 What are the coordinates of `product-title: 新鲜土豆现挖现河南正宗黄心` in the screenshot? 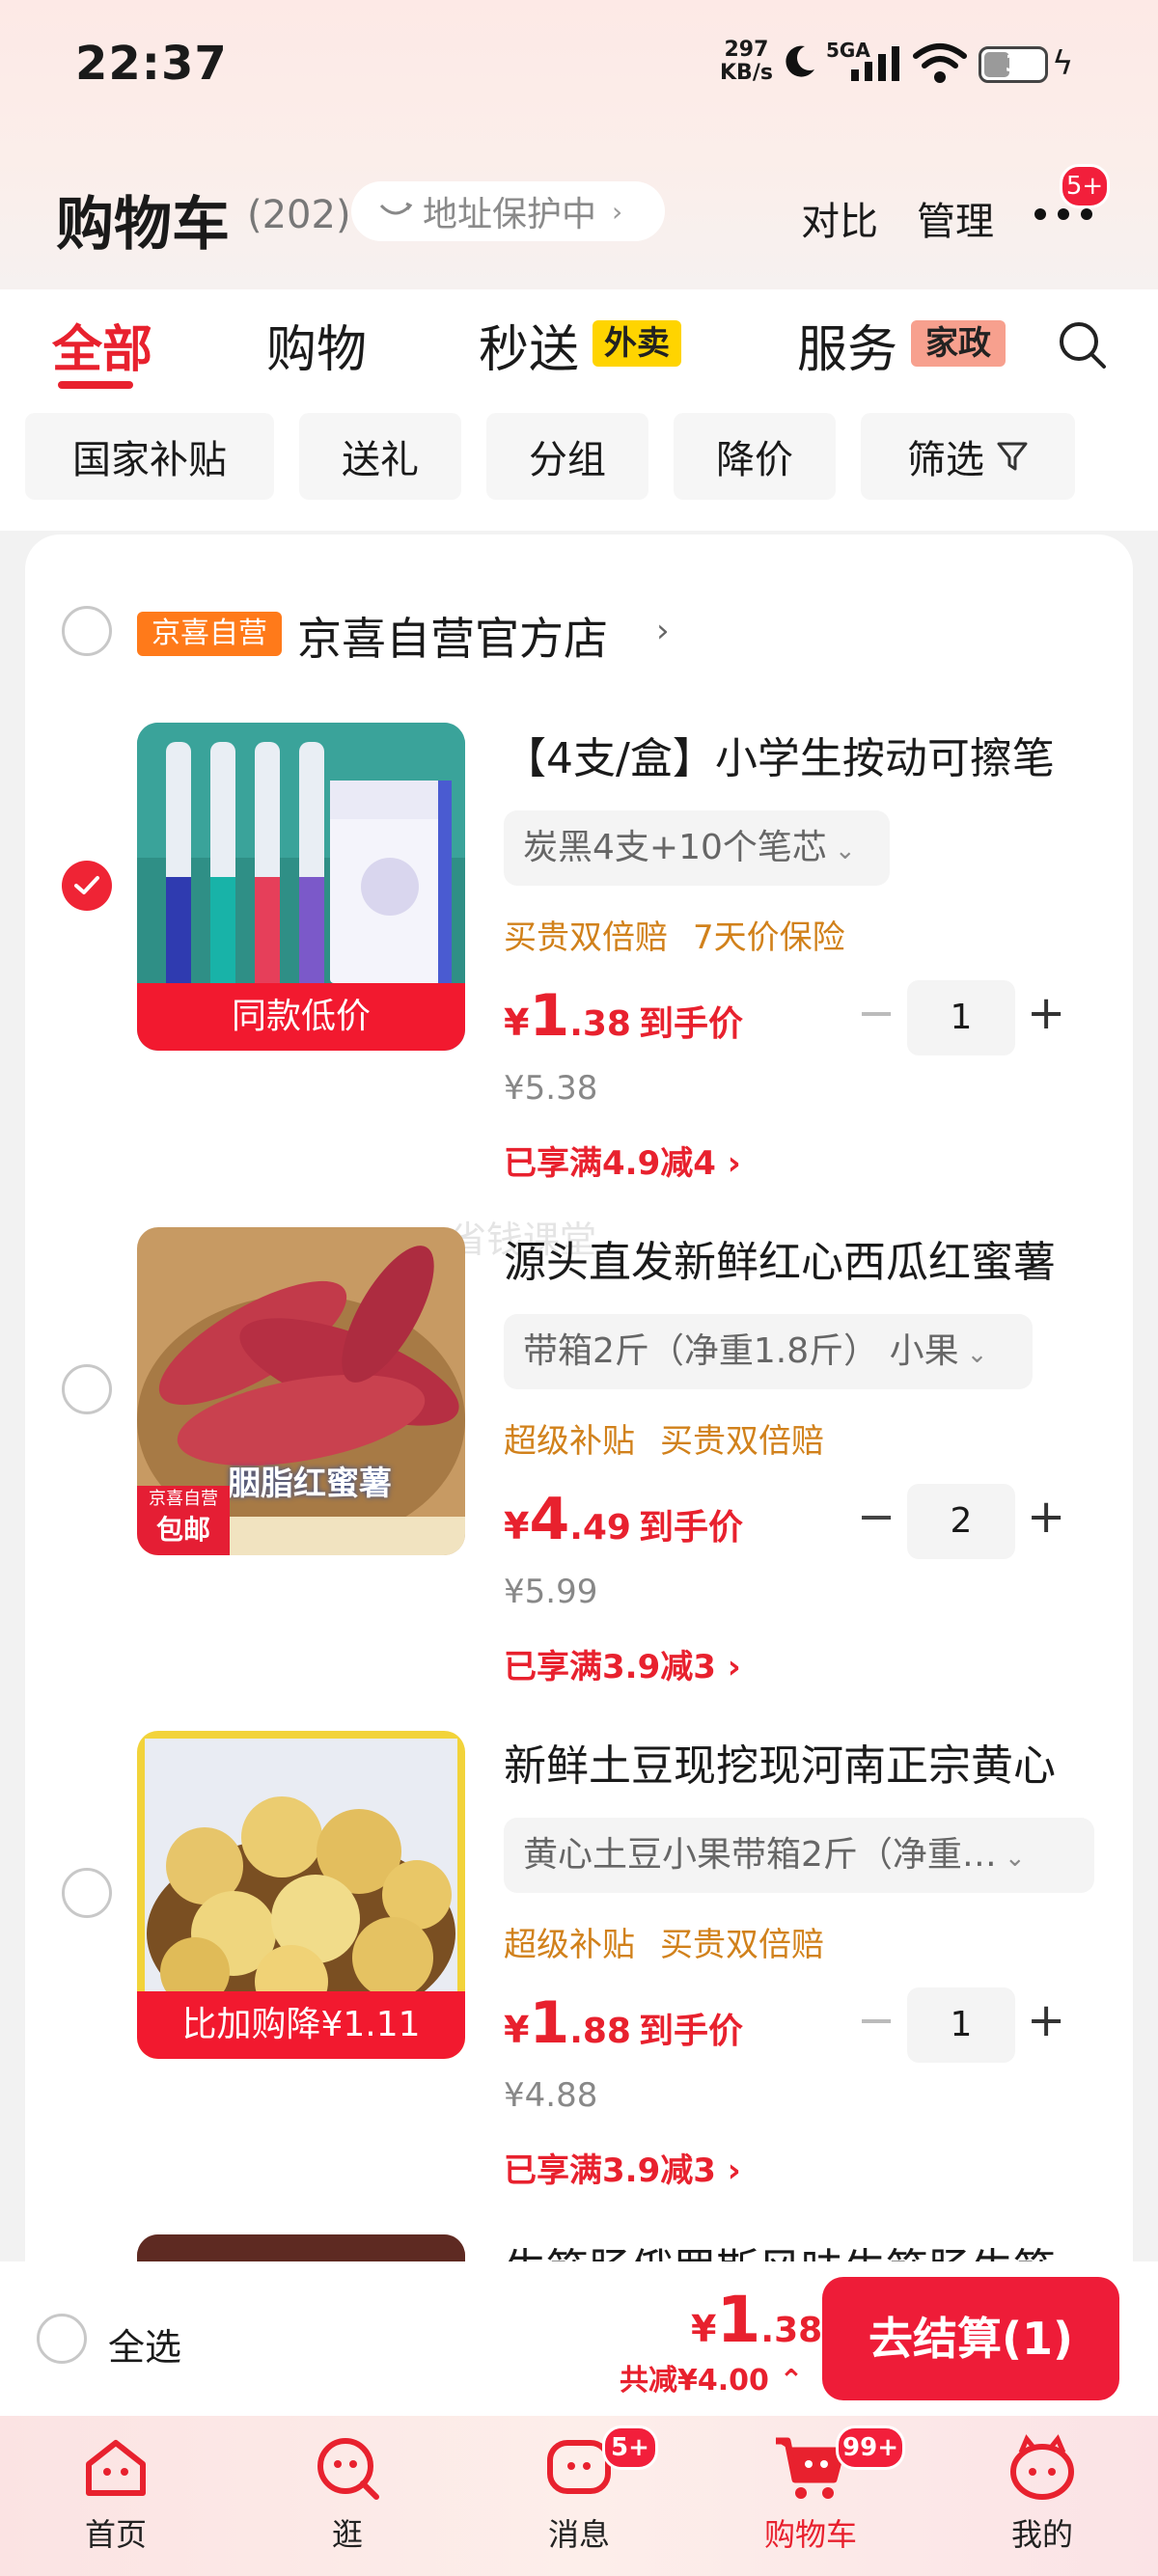 It's located at (812, 1762).